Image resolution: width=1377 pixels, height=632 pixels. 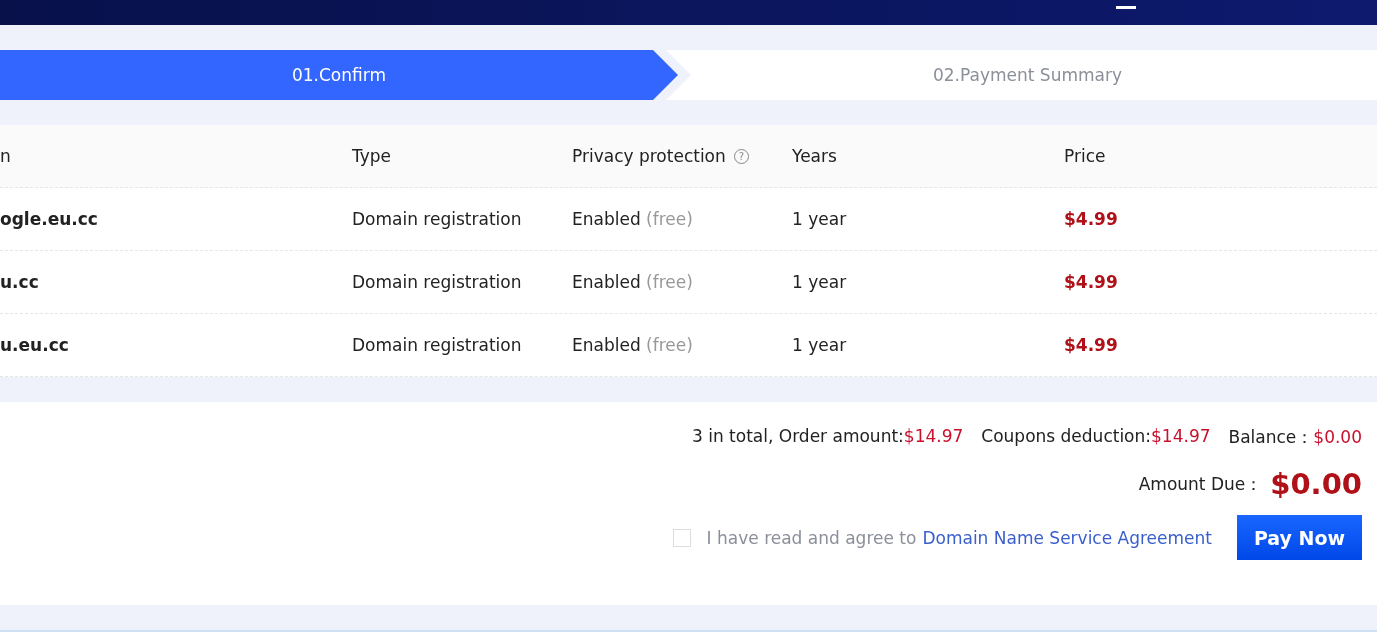 I want to click on dash-icon, so click(x=1126, y=7).